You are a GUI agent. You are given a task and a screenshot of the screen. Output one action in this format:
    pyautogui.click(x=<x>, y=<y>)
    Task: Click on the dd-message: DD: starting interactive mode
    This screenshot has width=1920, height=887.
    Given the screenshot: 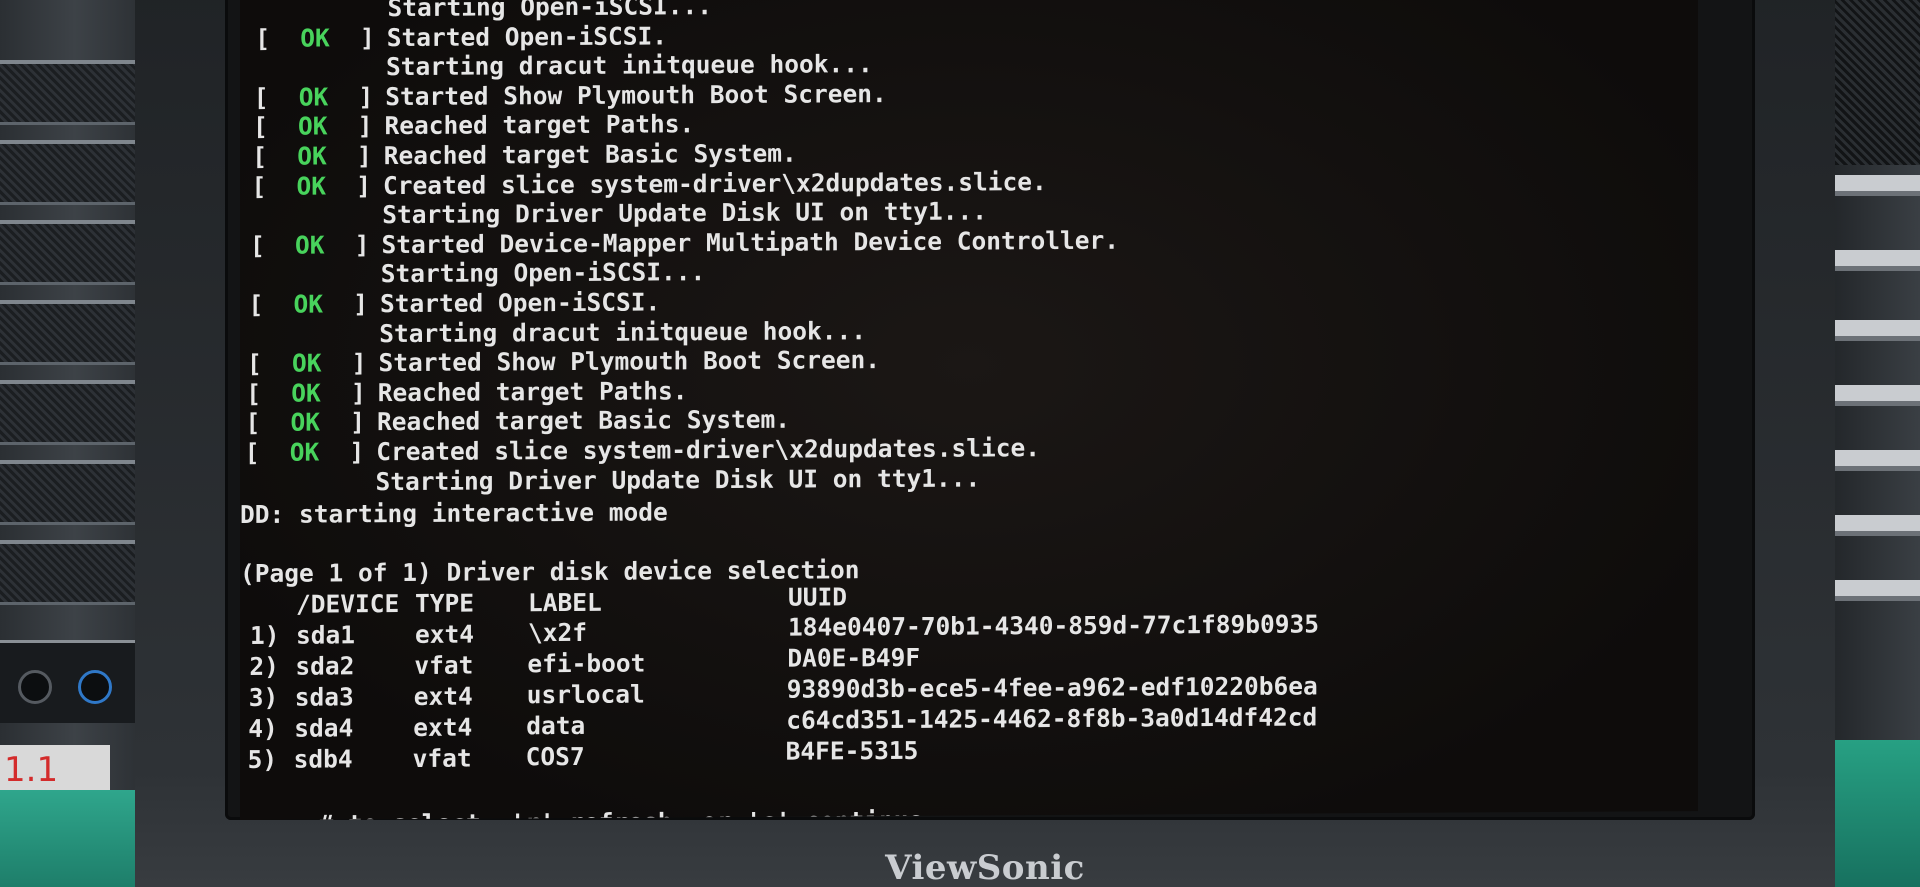 What is the action you would take?
    pyautogui.click(x=454, y=513)
    